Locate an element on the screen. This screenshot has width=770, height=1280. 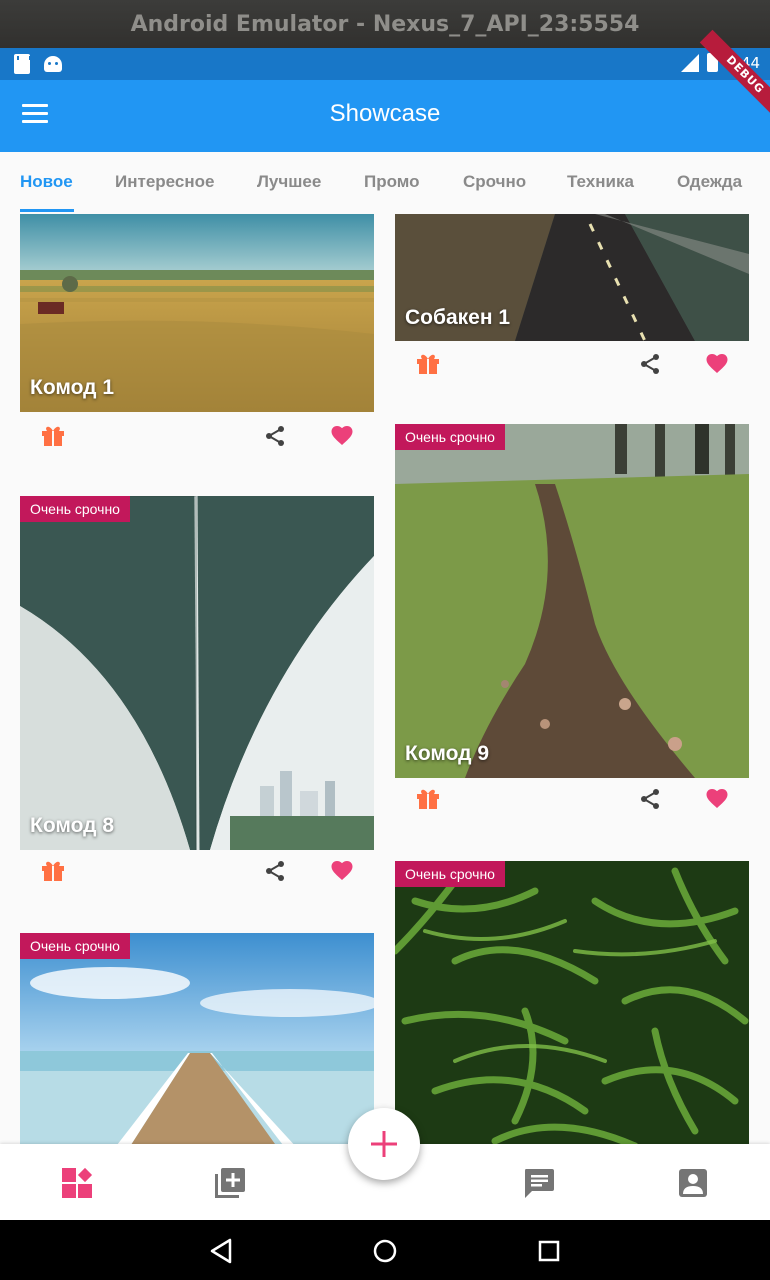
android-debug-icon is located at coordinates (53, 64).